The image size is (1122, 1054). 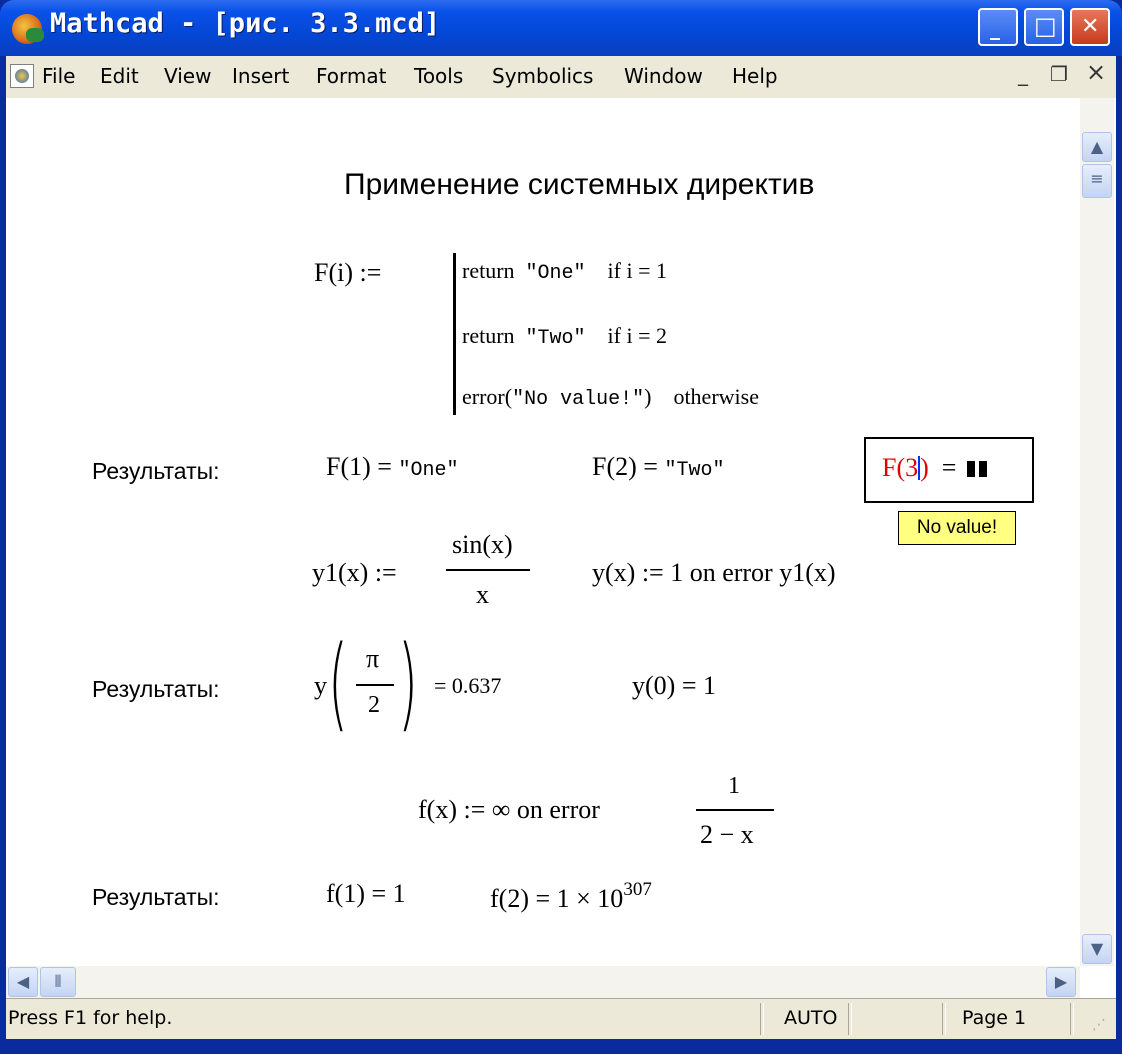 What do you see at coordinates (1059, 74) in the screenshot?
I see `doc-restore-icon: ❐` at bounding box center [1059, 74].